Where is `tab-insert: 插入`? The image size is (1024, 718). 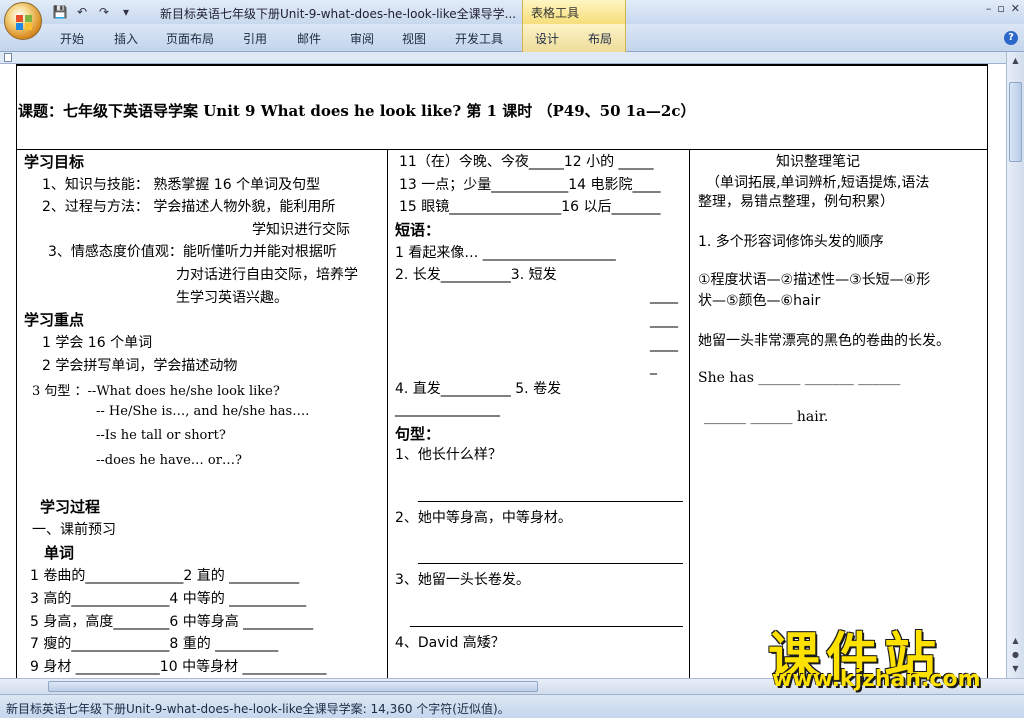
tab-insert: 插入 is located at coordinates (126, 38).